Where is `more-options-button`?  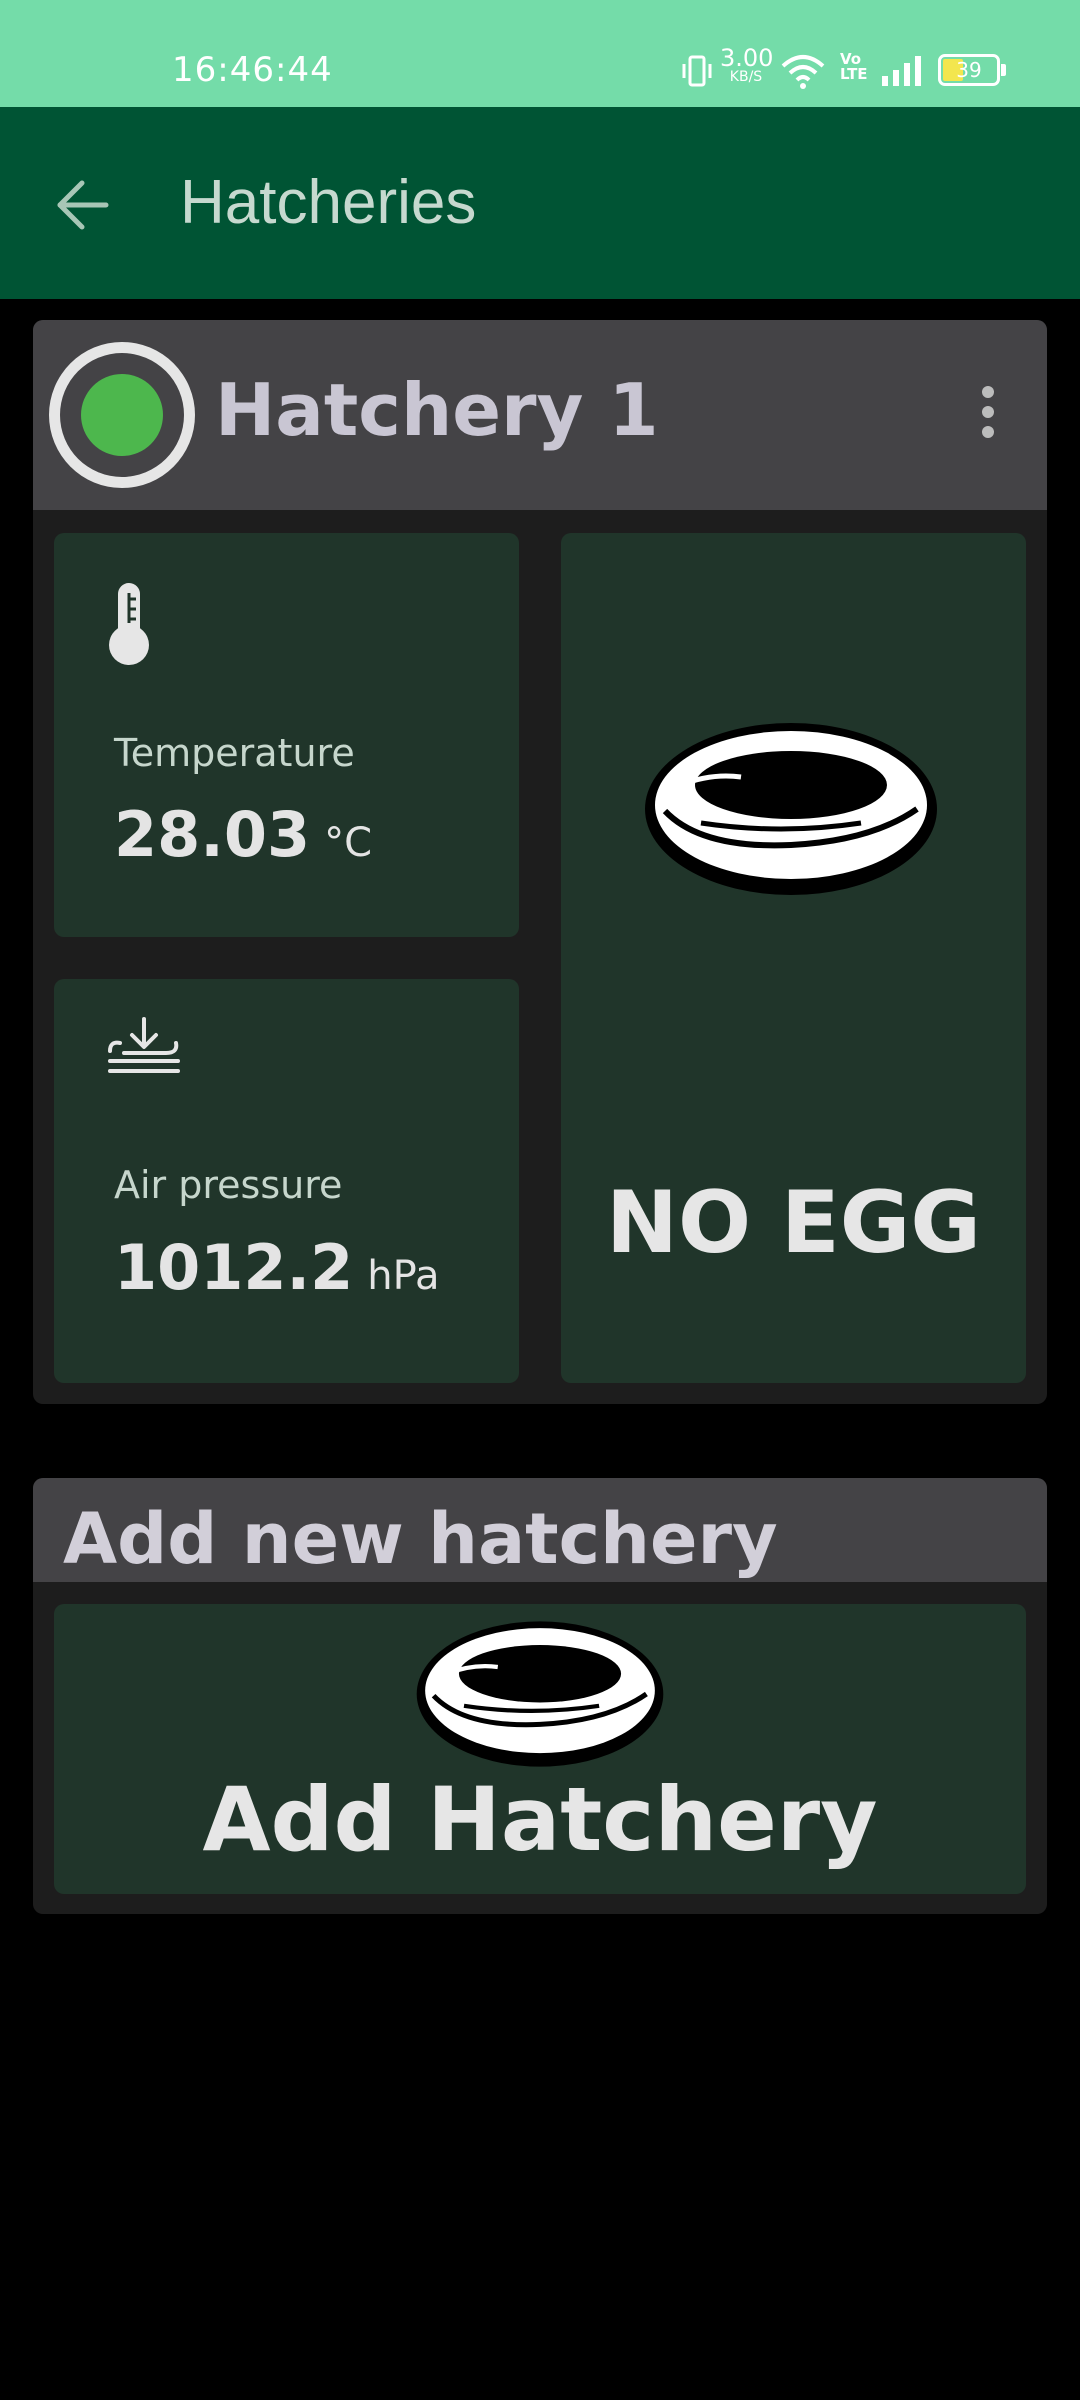
more-options-button is located at coordinates (988, 416).